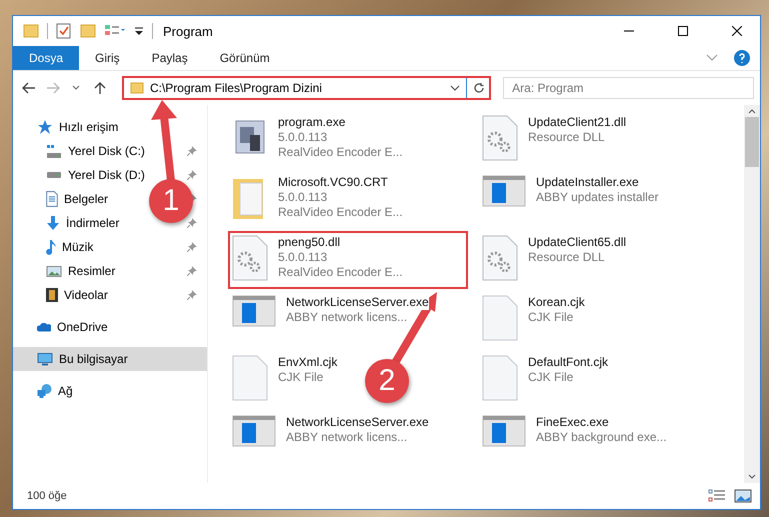  What do you see at coordinates (95, 175) in the screenshot?
I see `sidebar-item: Yerel Disk (D:)` at bounding box center [95, 175].